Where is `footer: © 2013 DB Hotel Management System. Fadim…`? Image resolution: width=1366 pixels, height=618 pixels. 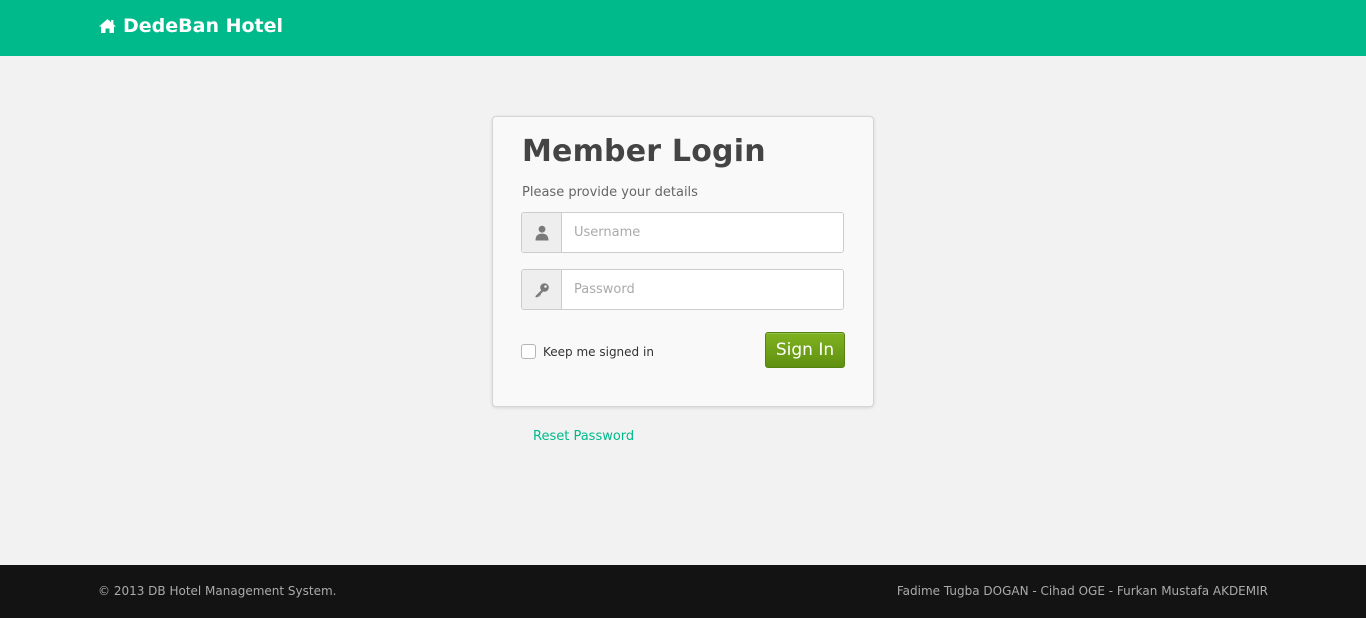
footer: © 2013 DB Hotel Management System. Fadim… is located at coordinates (683, 591).